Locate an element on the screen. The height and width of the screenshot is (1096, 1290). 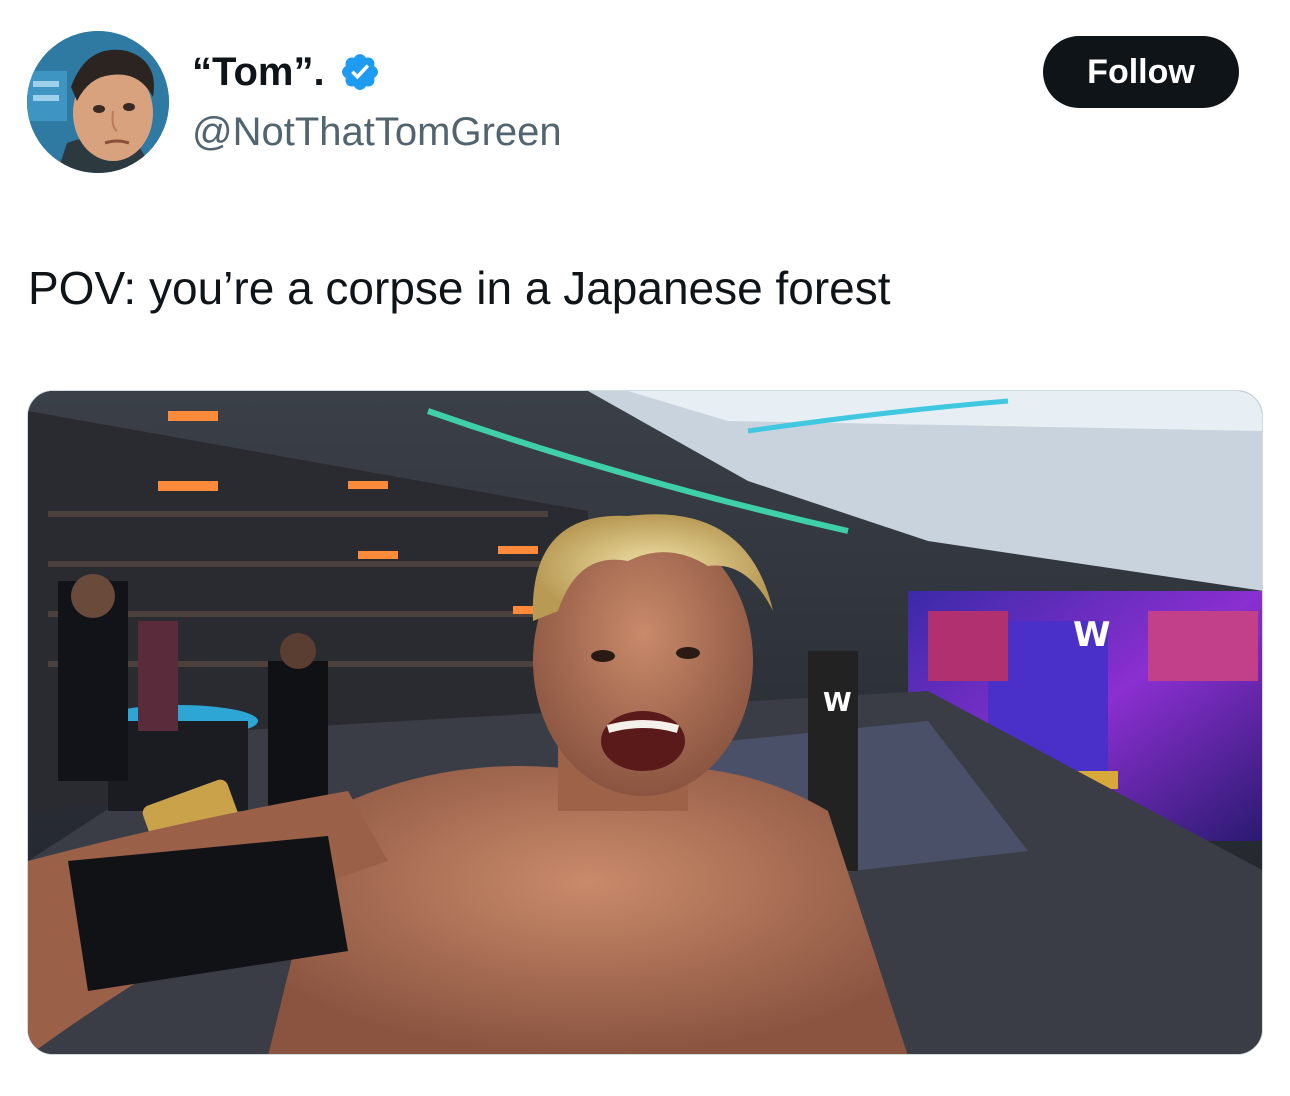
profile-photo-icon is located at coordinates (98, 102).